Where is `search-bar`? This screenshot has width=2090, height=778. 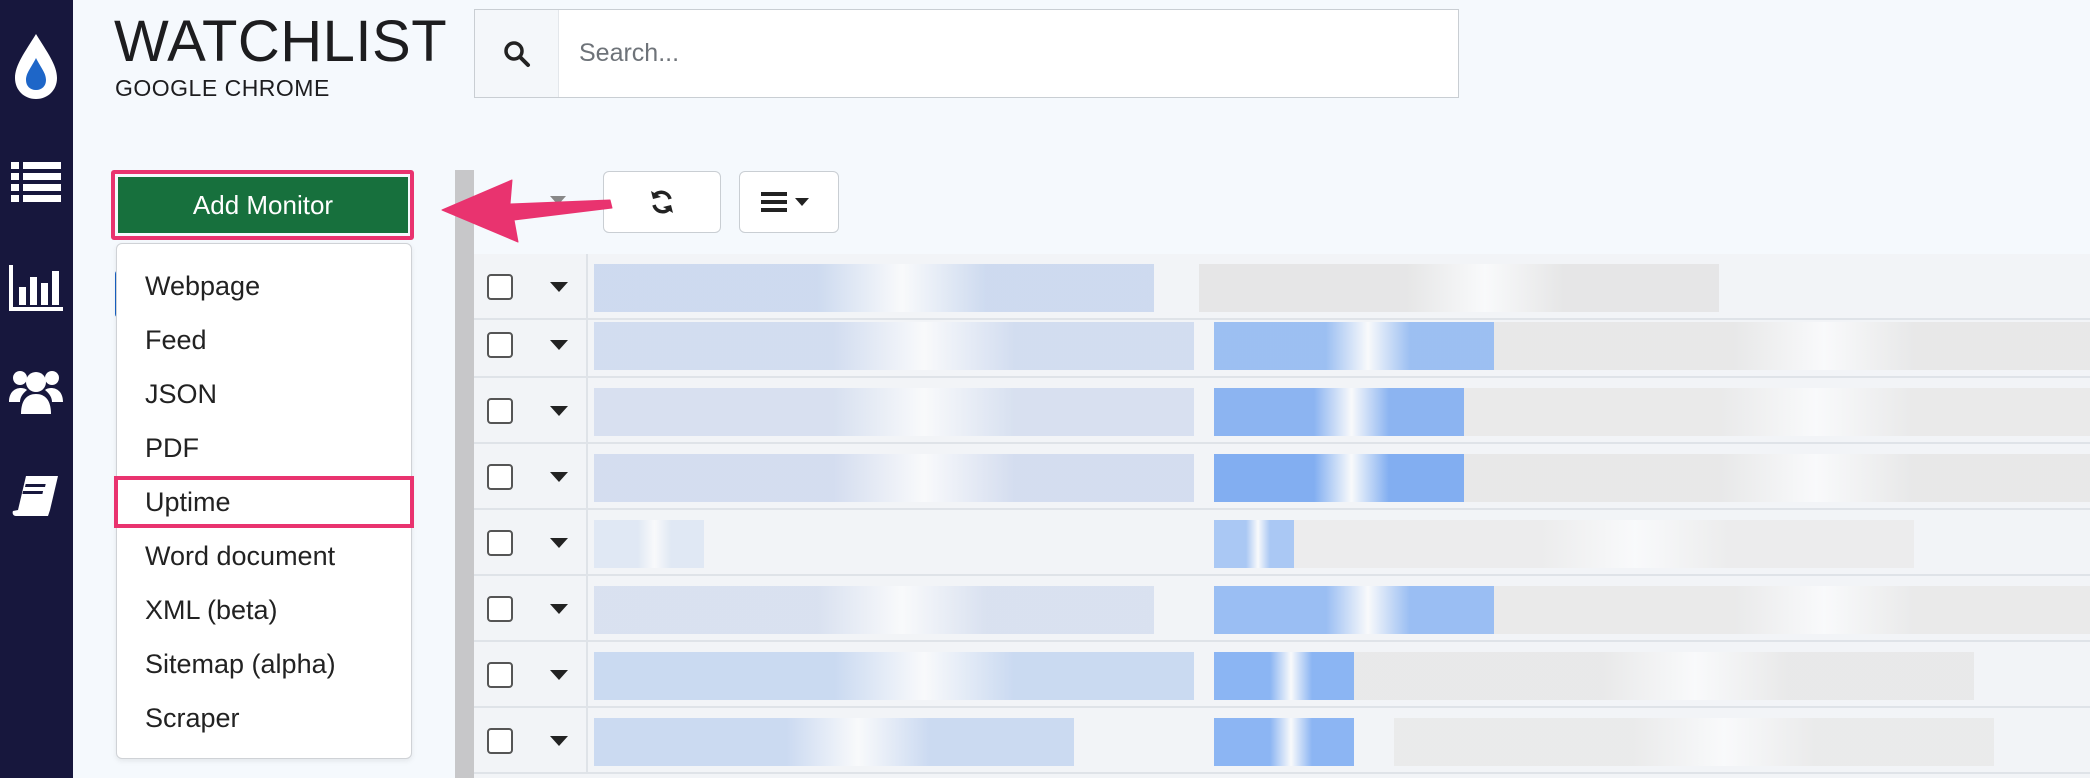 search-bar is located at coordinates (966, 53).